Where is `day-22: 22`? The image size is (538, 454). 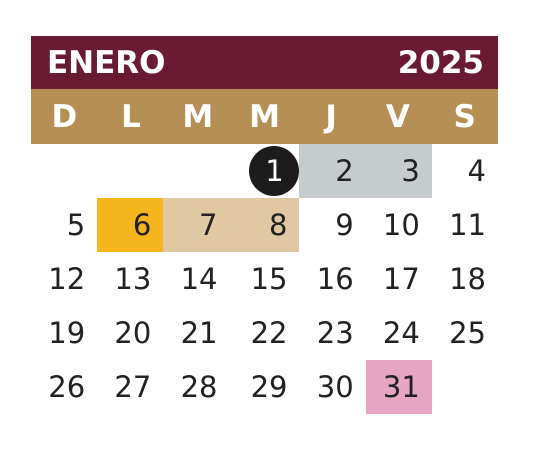
day-22: 22 is located at coordinates (269, 333).